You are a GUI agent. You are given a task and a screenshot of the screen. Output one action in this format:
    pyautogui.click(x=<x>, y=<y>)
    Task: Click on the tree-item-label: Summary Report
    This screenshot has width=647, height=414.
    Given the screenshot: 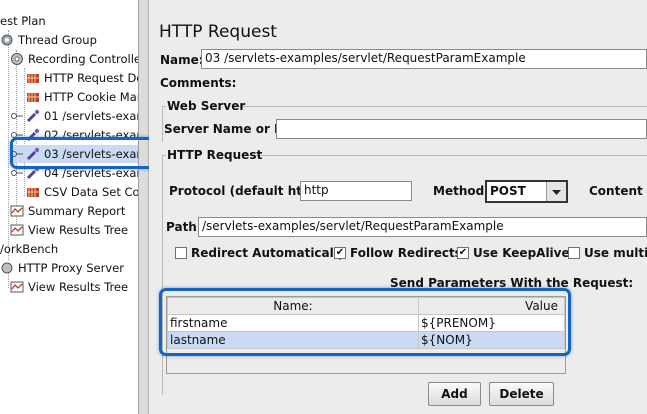 What is the action you would take?
    pyautogui.click(x=77, y=211)
    